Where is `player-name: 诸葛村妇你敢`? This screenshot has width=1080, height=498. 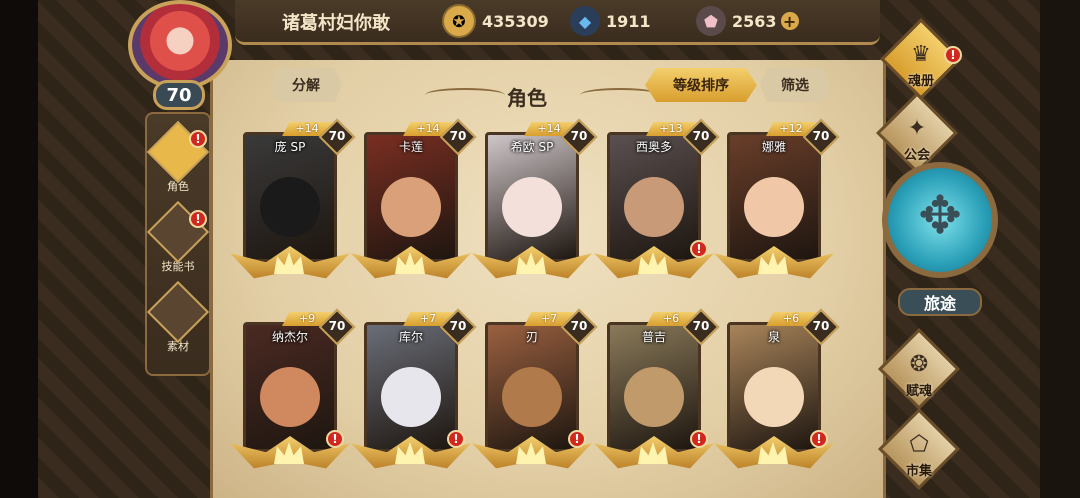 player-name: 诸葛村妇你敢 is located at coordinates (336, 23).